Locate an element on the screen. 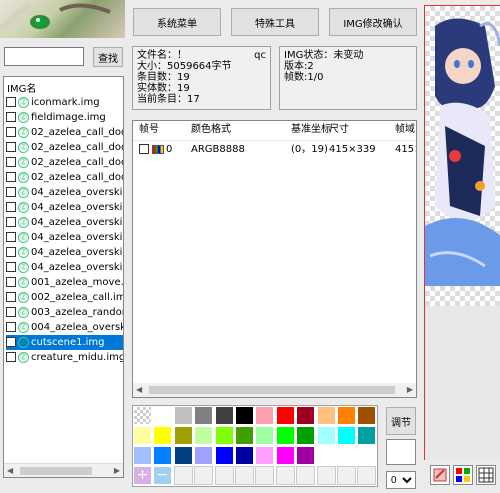 The width and height of the screenshot is (500, 493). list-item: Ⓩcreature_midu.img is located at coordinates (64, 357).